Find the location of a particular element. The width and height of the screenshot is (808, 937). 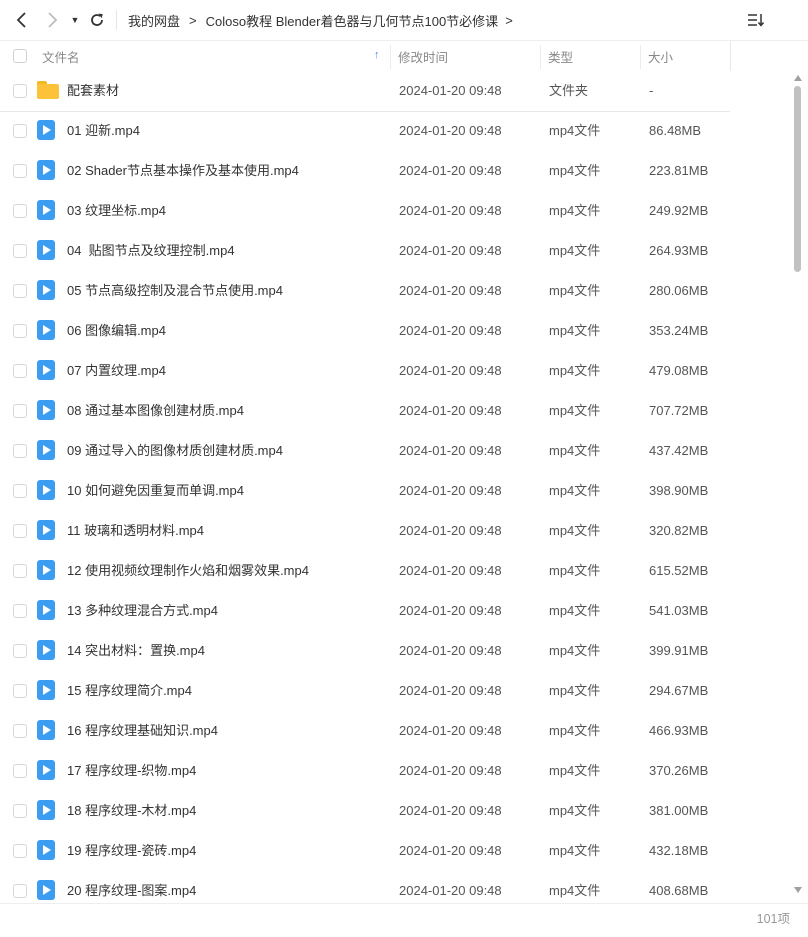

refresh-icon is located at coordinates (97, 19).